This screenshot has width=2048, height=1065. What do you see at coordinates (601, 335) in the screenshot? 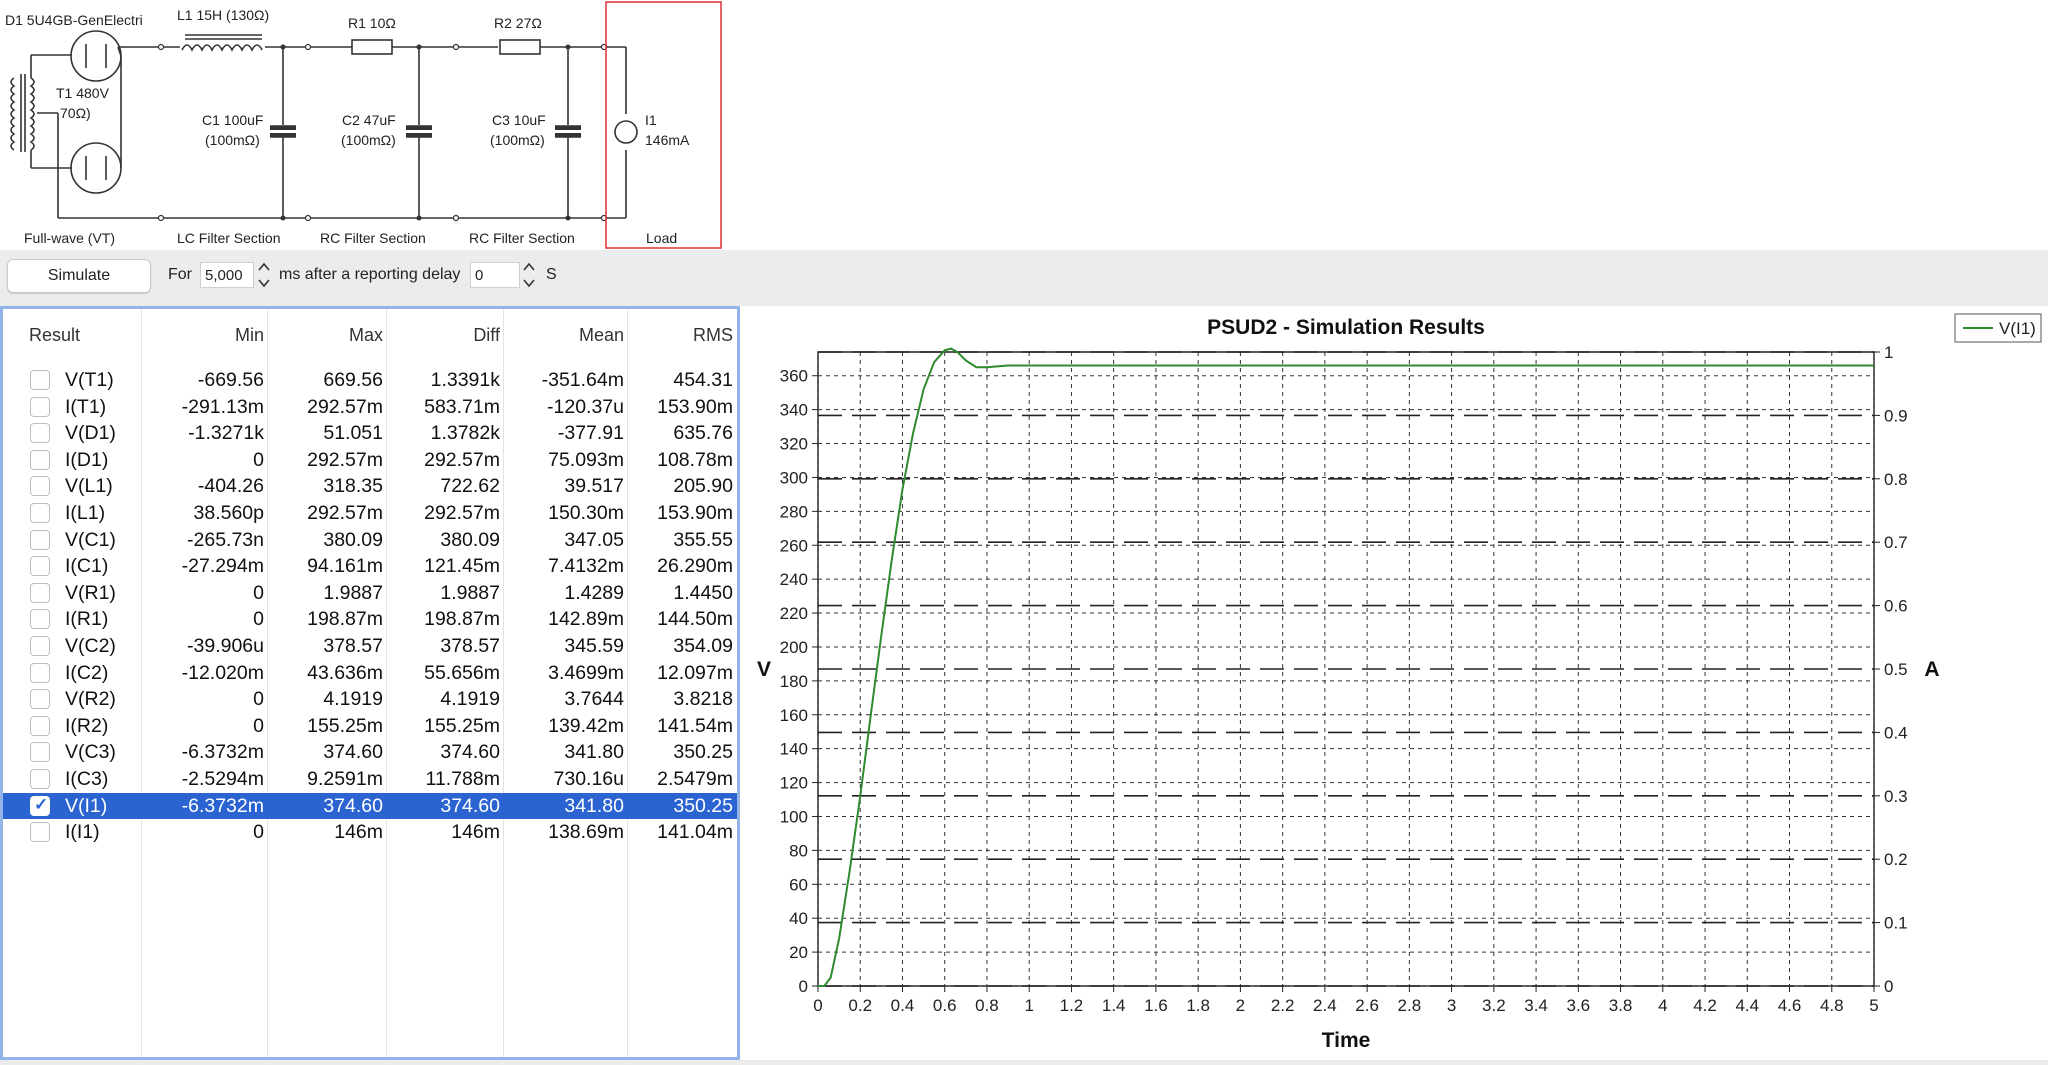
I see `column-header-mean: Mean` at bounding box center [601, 335].